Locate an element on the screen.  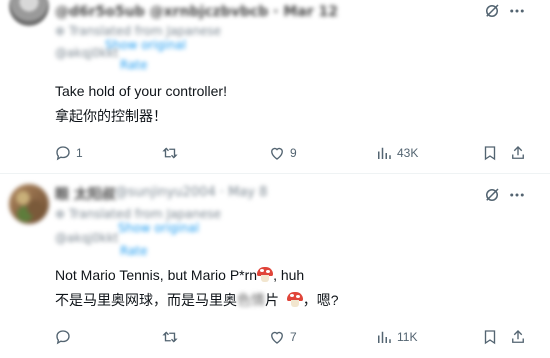
reply-button: 1 is located at coordinates (68, 153).